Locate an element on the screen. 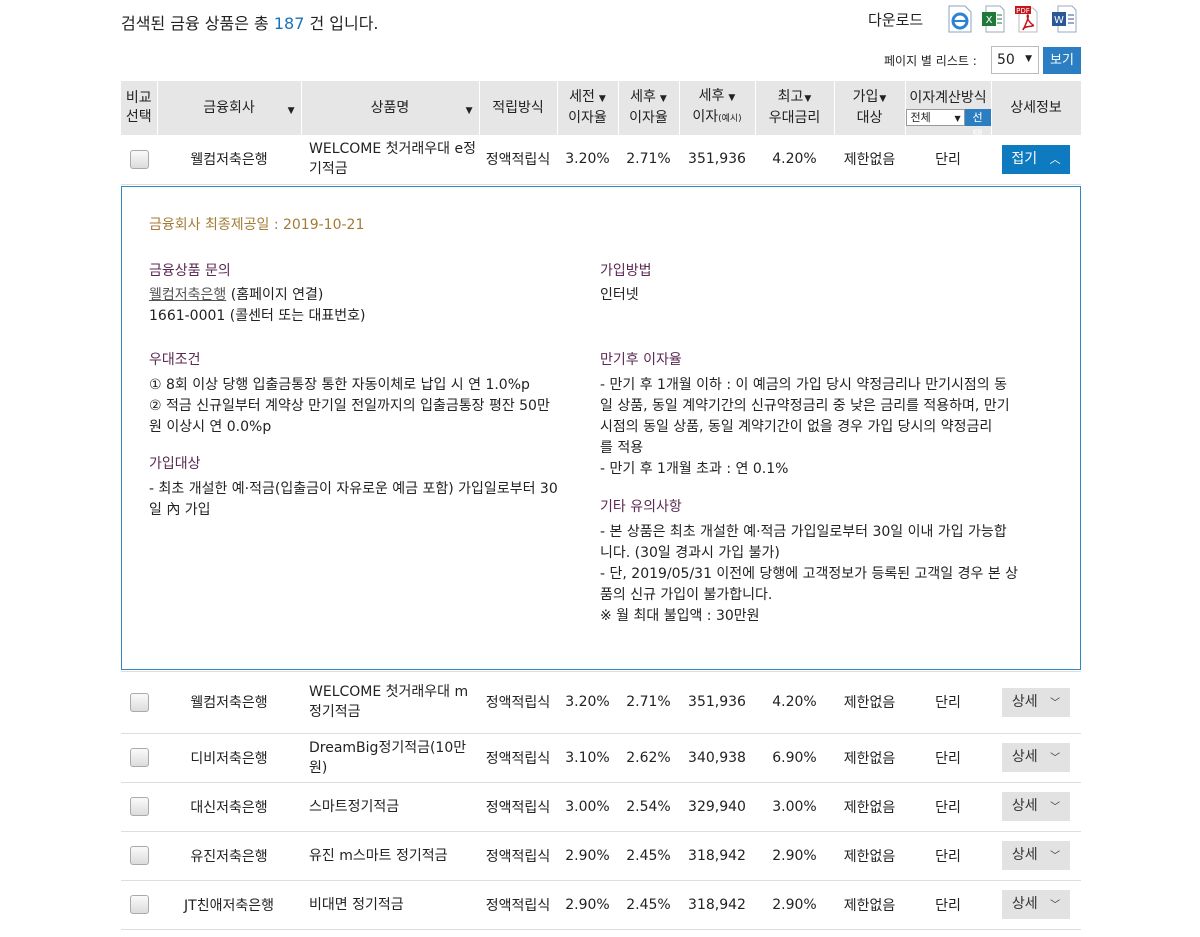 The image size is (1200, 937). homepage-link-suffix: (홈페이지 연결) is located at coordinates (275, 294).